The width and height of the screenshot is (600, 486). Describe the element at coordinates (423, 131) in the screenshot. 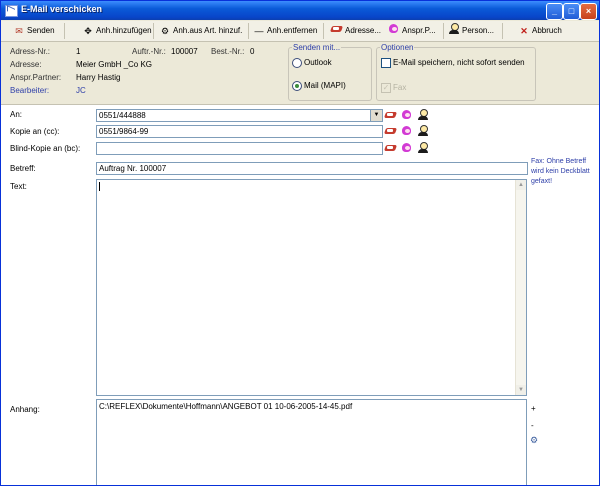

I see `cc-person-icon` at that location.